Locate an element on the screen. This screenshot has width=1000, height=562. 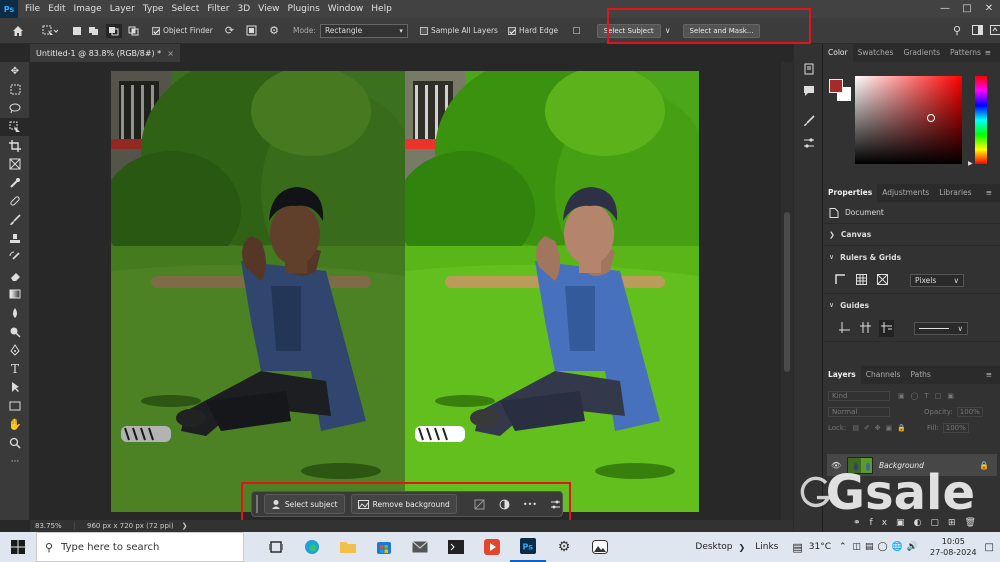
tab-color: Color is located at coordinates (838, 53).